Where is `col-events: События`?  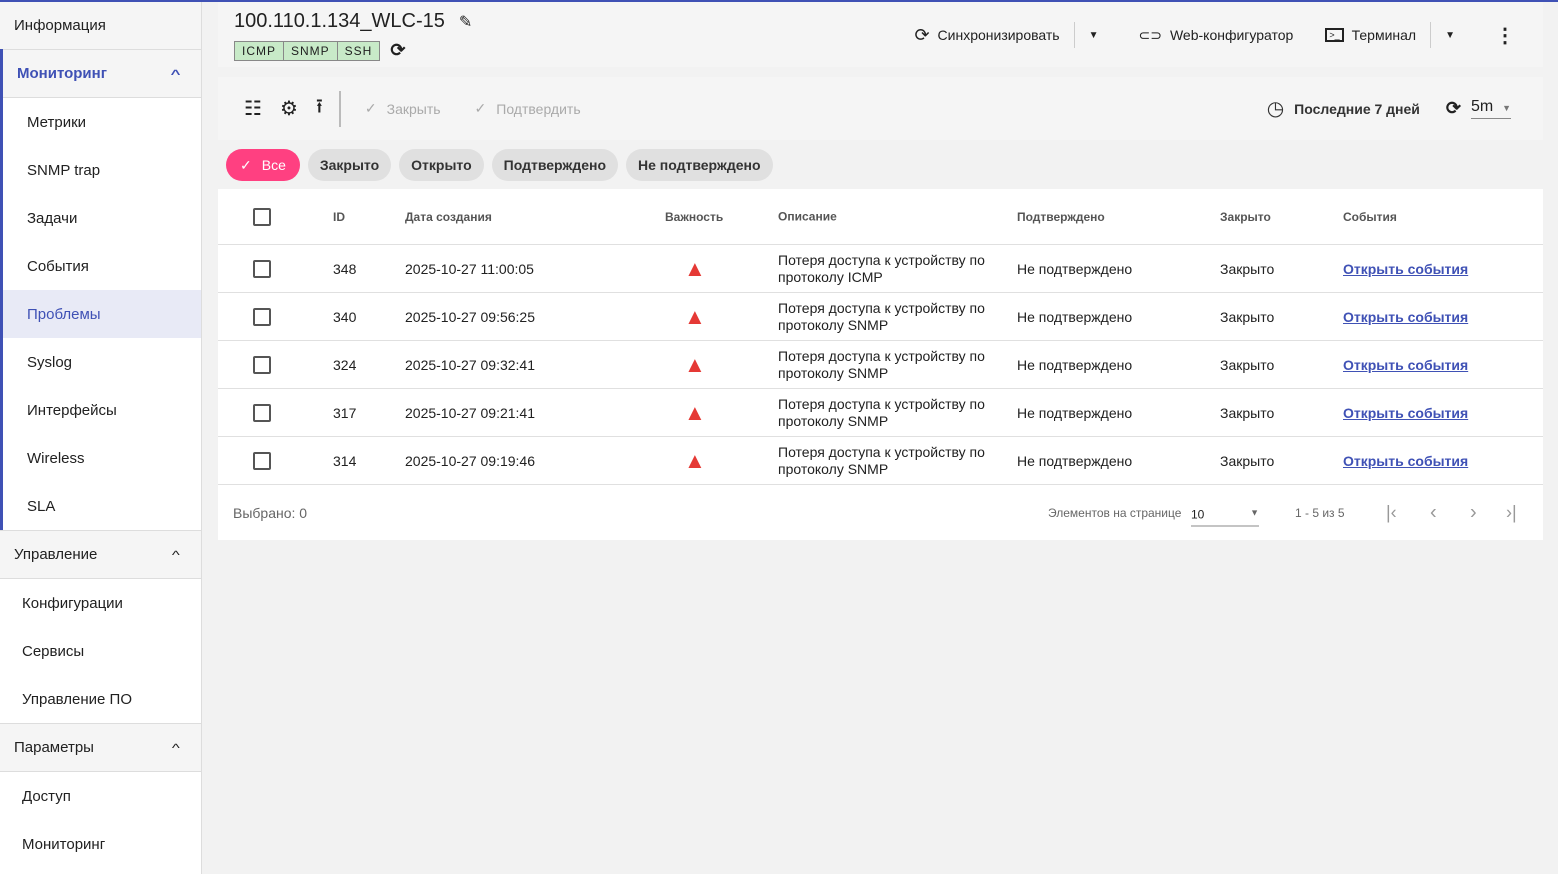 col-events: События is located at coordinates (1370, 217).